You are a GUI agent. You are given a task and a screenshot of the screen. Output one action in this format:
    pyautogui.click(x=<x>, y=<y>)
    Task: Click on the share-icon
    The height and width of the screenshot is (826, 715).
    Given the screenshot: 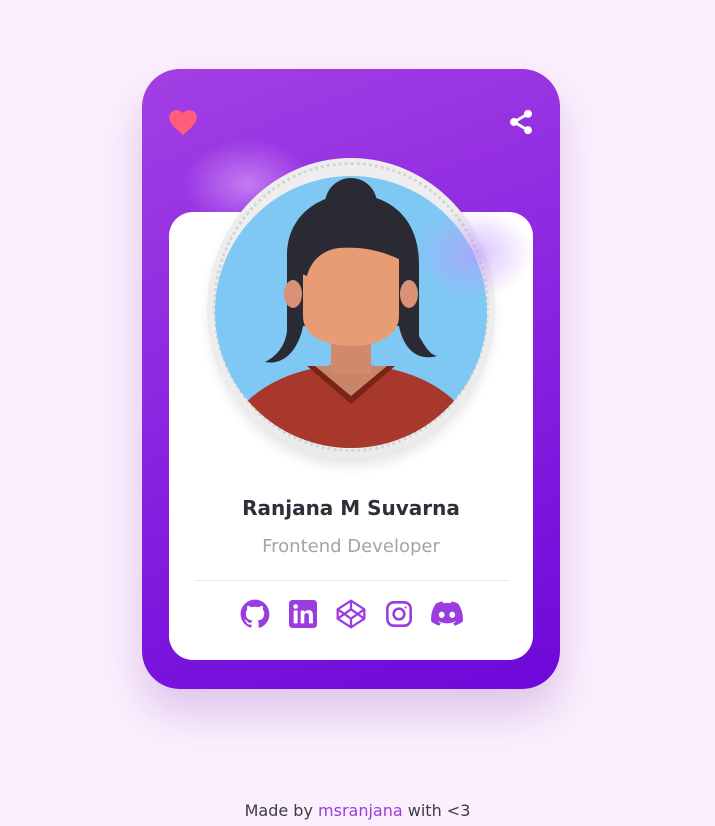 What is the action you would take?
    pyautogui.click(x=521, y=122)
    